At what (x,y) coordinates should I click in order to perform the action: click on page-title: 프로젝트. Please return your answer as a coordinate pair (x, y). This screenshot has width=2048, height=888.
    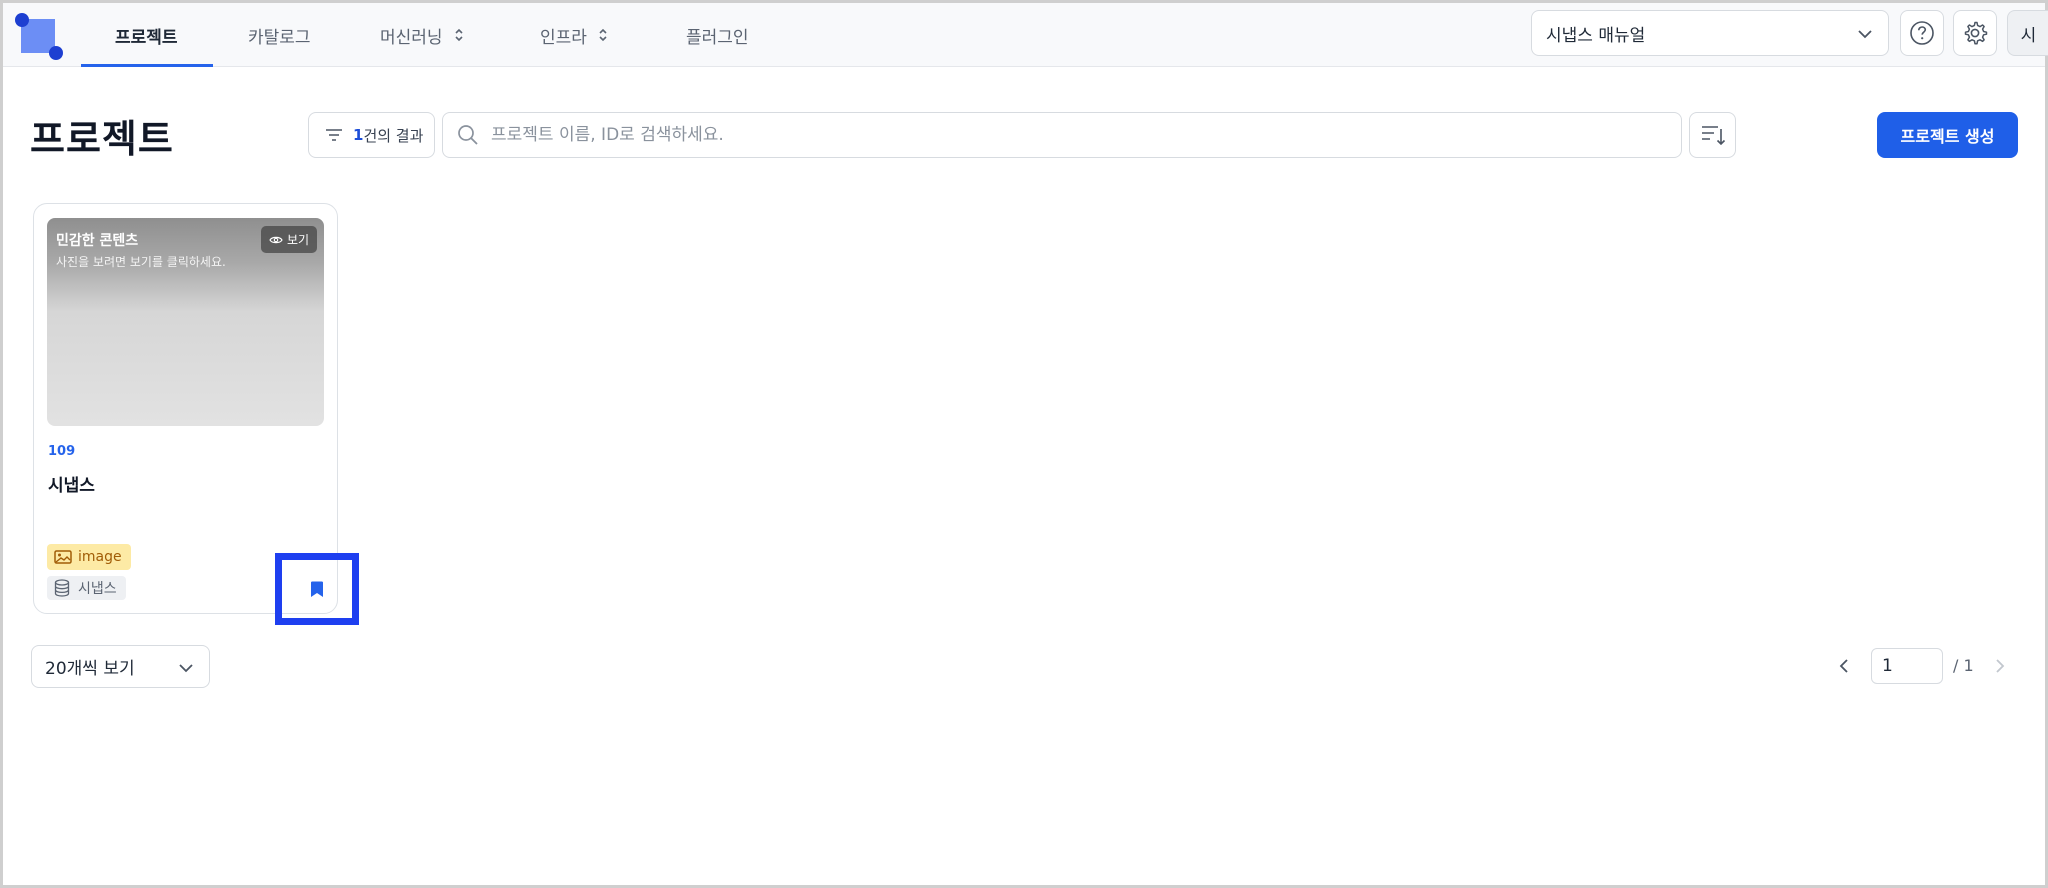
    Looking at the image, I should click on (102, 139).